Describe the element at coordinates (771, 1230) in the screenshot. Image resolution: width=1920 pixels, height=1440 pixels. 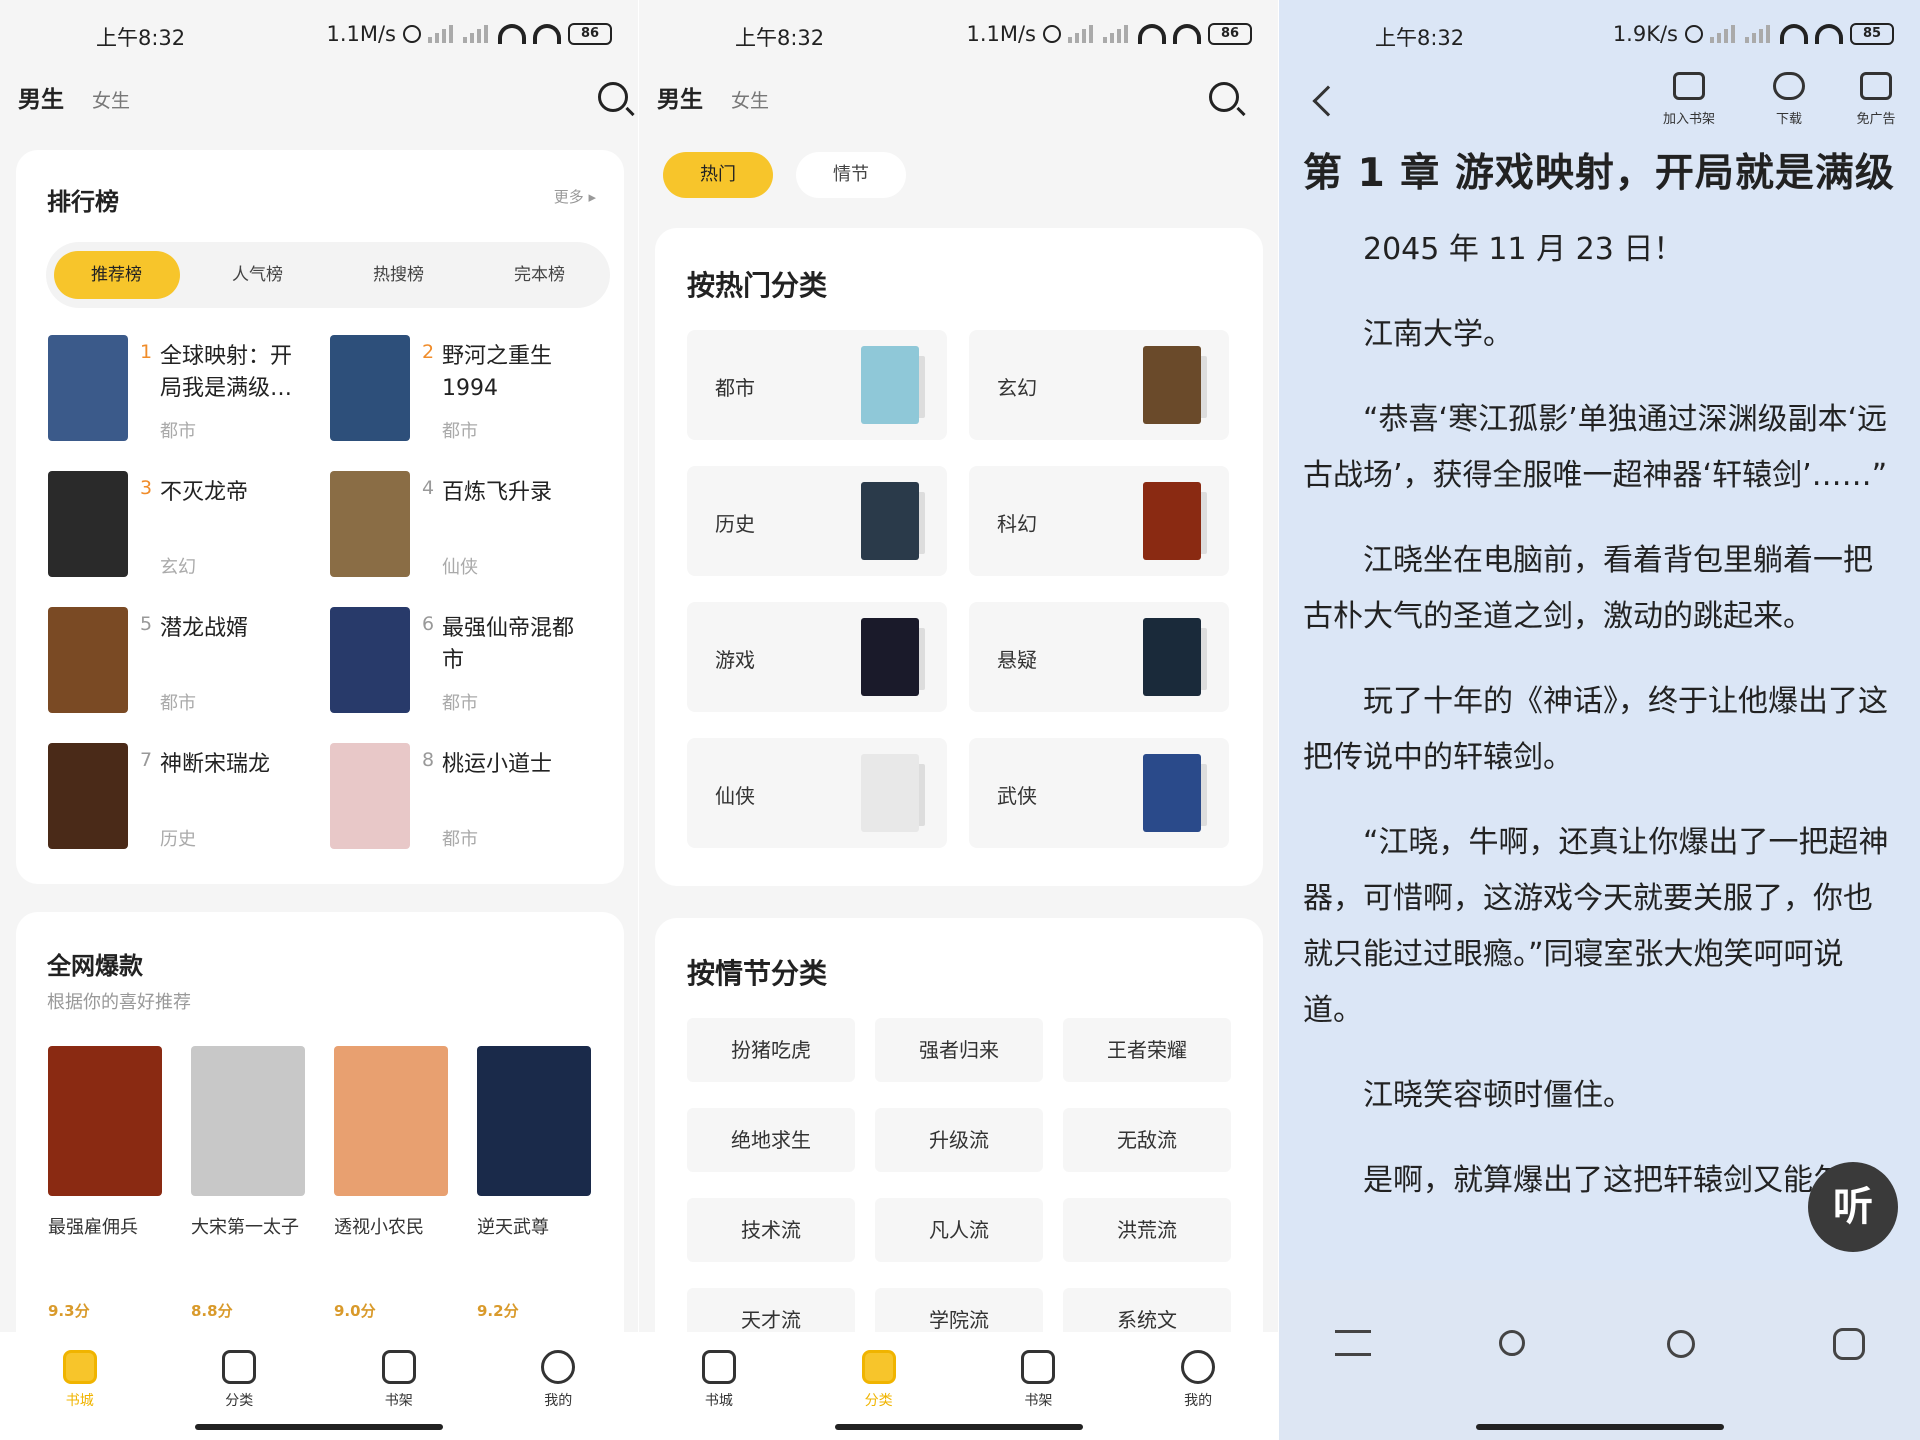
I see `plot-tag: 技术流` at that location.